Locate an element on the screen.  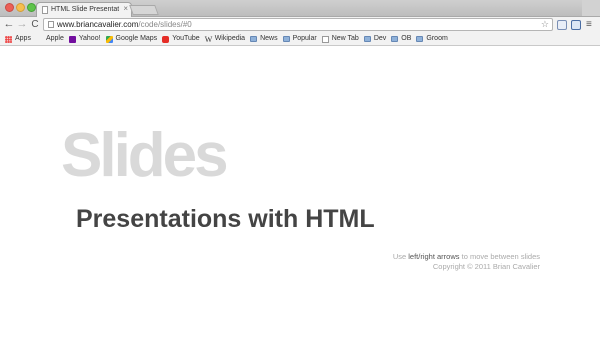
tab-title: HTML Slide Presentation is located at coordinates (85, 9).